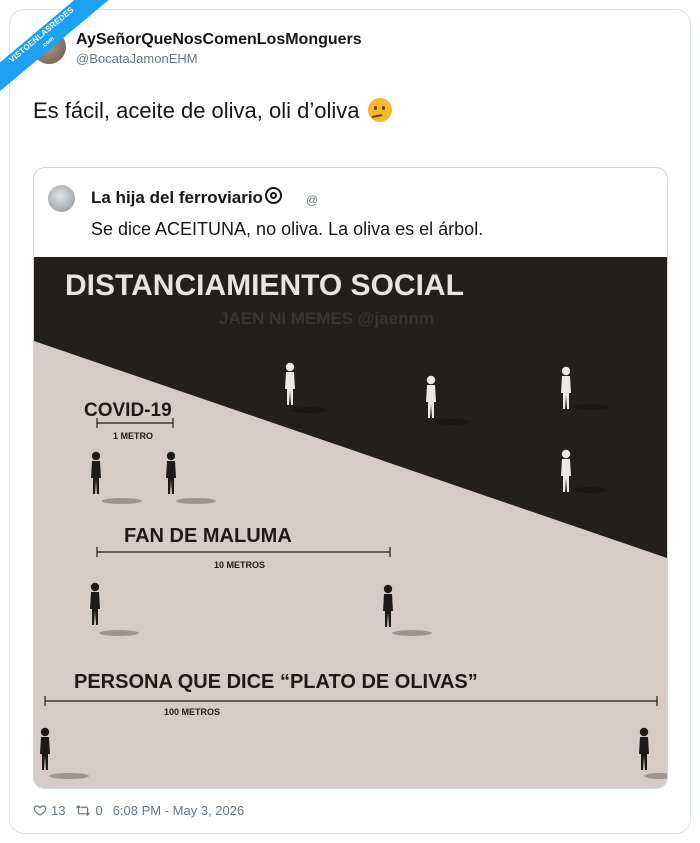  What do you see at coordinates (83, 810) in the screenshot?
I see `retweet-icon` at bounding box center [83, 810].